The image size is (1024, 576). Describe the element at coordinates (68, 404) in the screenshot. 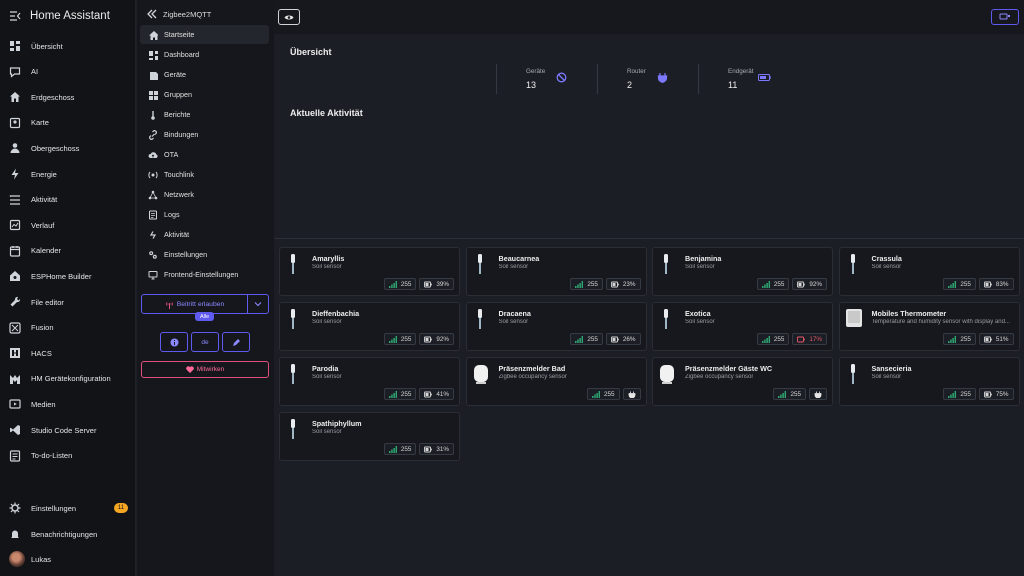

I see `ha-item-medien: Medien` at that location.